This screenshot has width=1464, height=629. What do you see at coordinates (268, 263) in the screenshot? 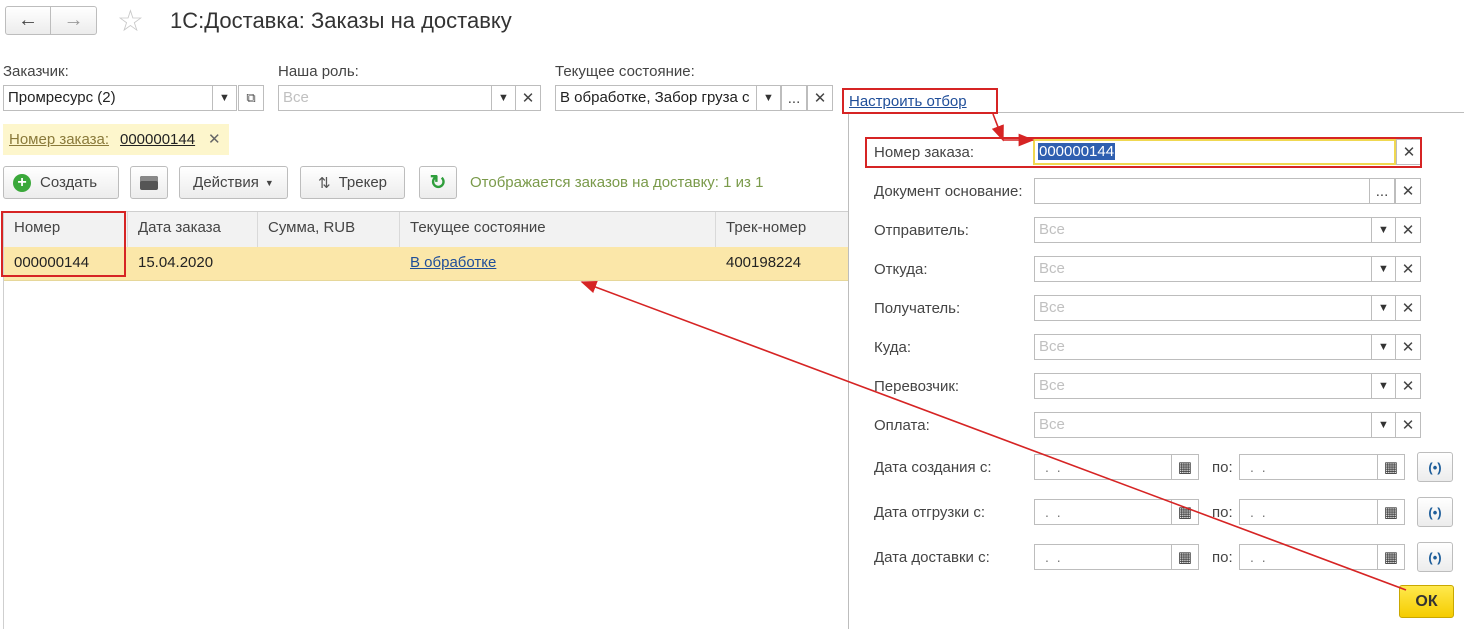
I see `cell-sum` at bounding box center [268, 263].